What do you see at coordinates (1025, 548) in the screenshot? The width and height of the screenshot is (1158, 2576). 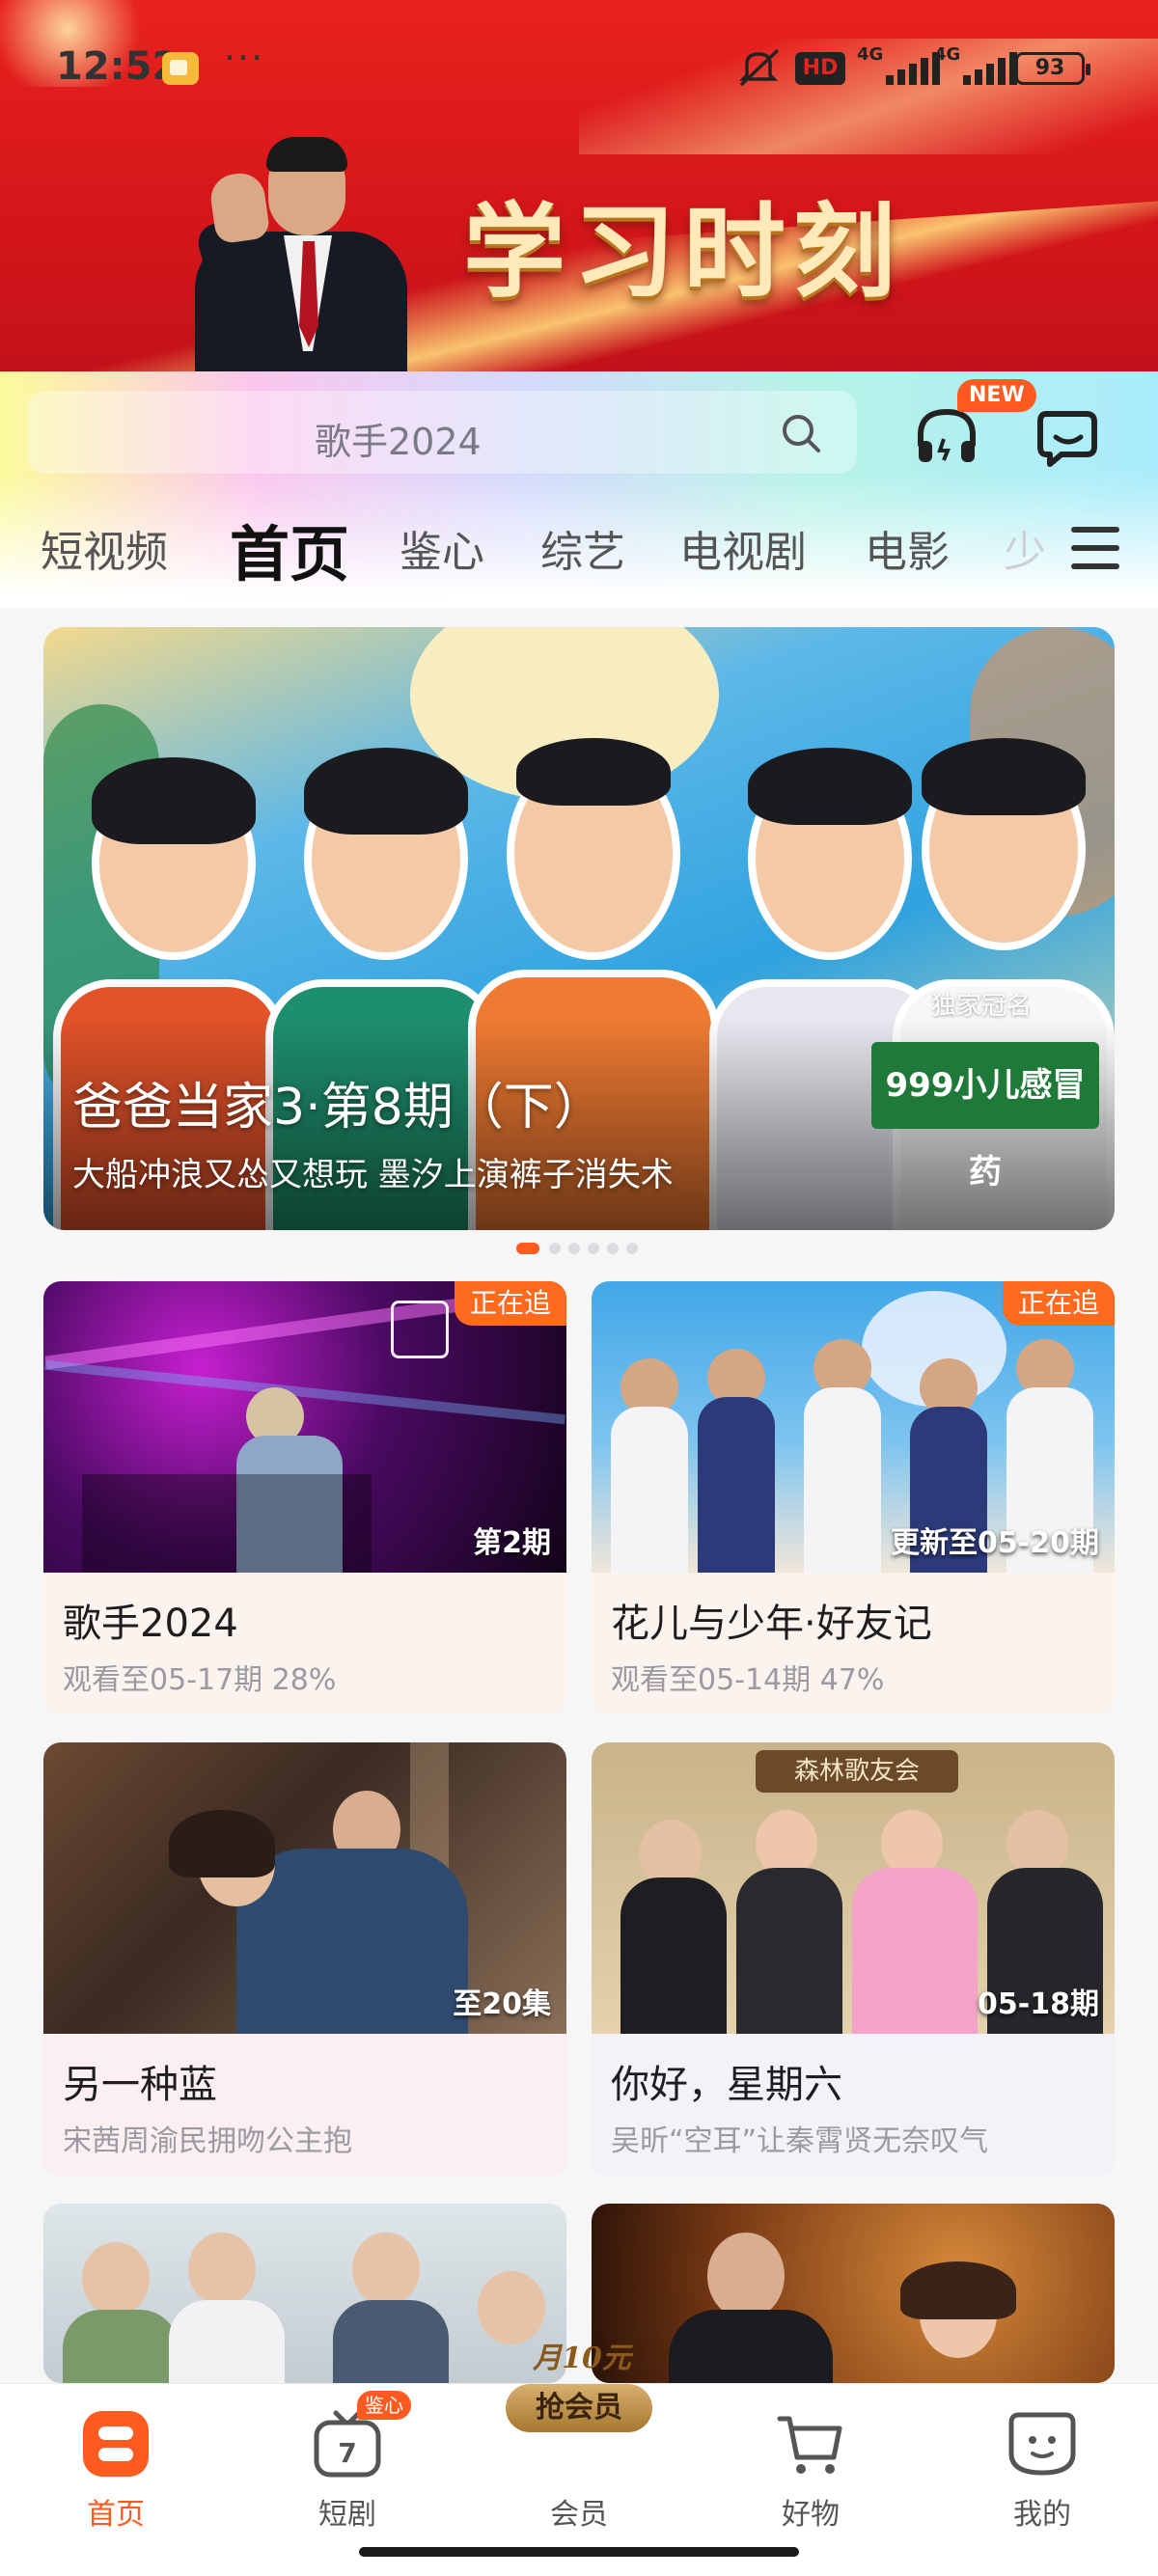 I see `tab-kids: 少` at bounding box center [1025, 548].